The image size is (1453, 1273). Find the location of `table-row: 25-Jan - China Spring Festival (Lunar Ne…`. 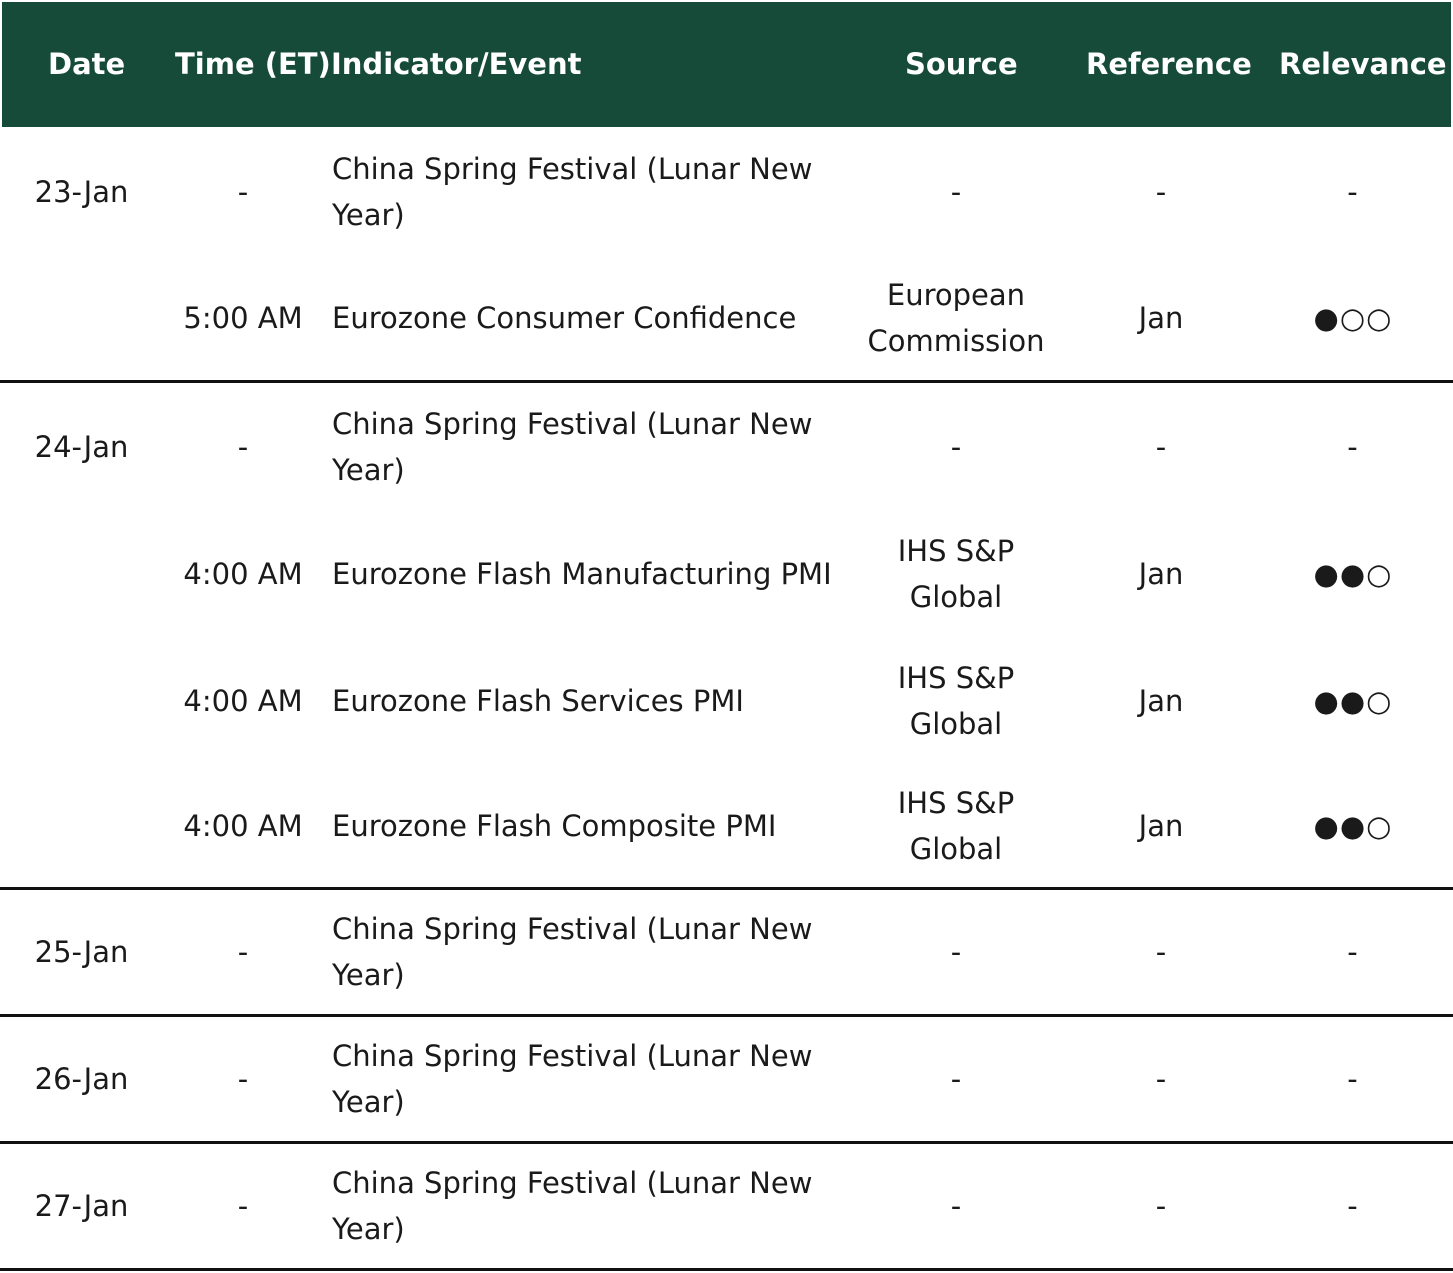

table-row: 25-Jan - China Spring Festival (Lunar Ne… is located at coordinates (726, 952).